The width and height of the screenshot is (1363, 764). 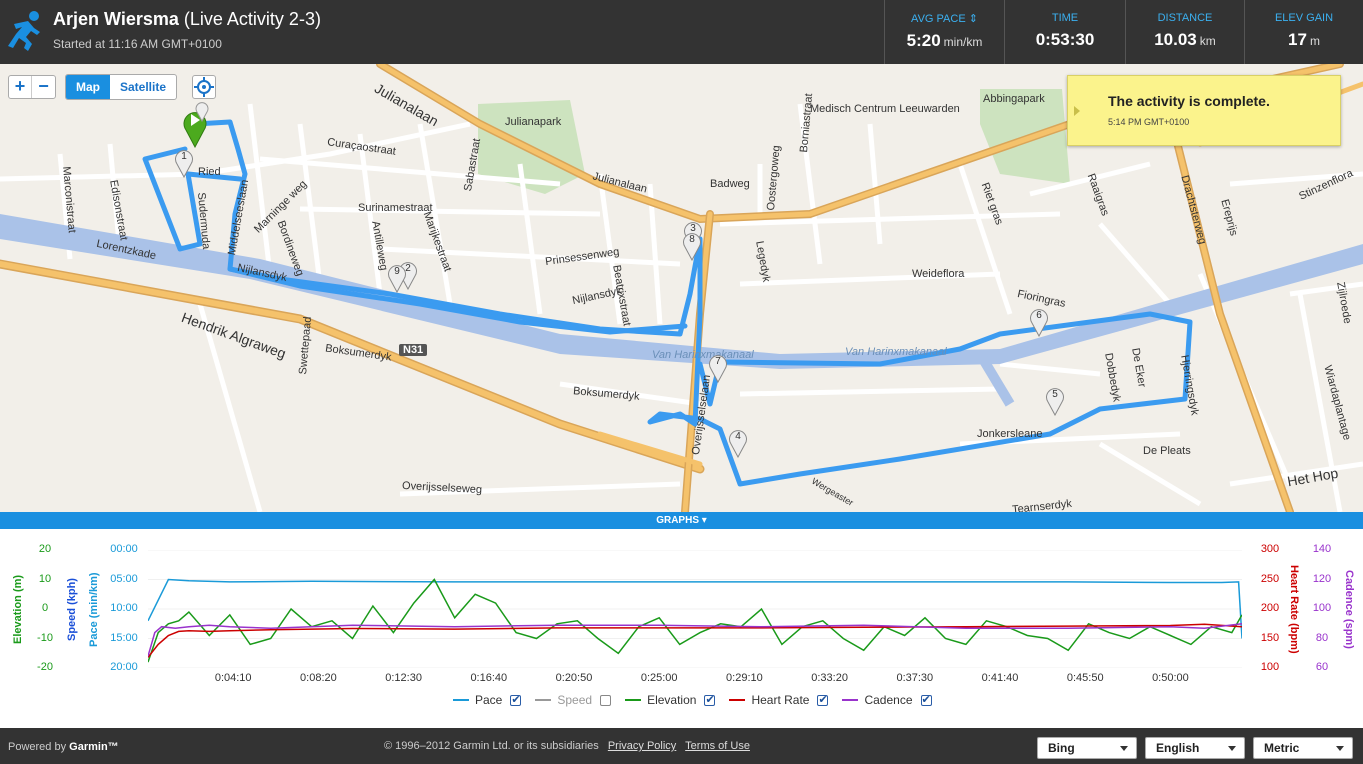 What do you see at coordinates (1270, 667) in the screenshot?
I see `heart-rate-axis-tick: 100` at bounding box center [1270, 667].